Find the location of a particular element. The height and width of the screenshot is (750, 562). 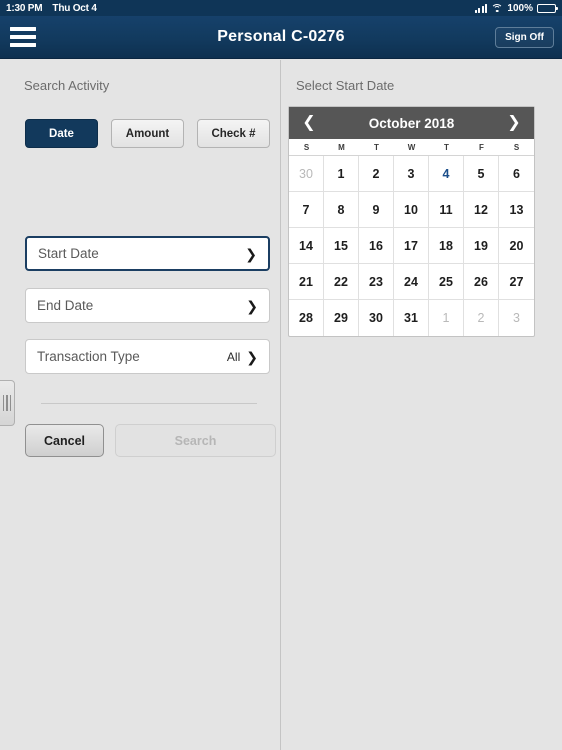

cellular-signal-icon is located at coordinates (481, 8).